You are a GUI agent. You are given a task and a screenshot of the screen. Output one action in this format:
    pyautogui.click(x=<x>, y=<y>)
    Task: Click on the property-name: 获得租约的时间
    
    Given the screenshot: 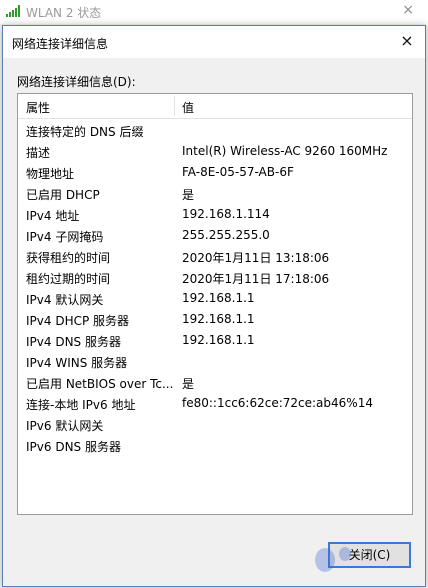 What is the action you would take?
    pyautogui.click(x=68, y=258)
    